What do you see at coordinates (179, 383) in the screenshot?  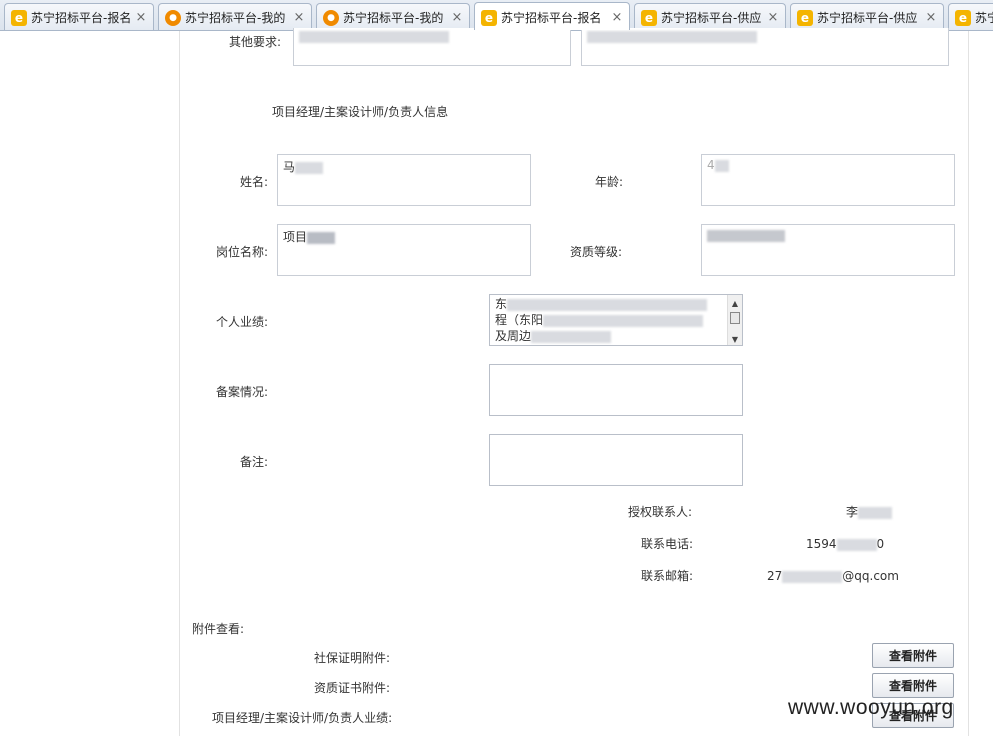 I see `content-left-border` at bounding box center [179, 383].